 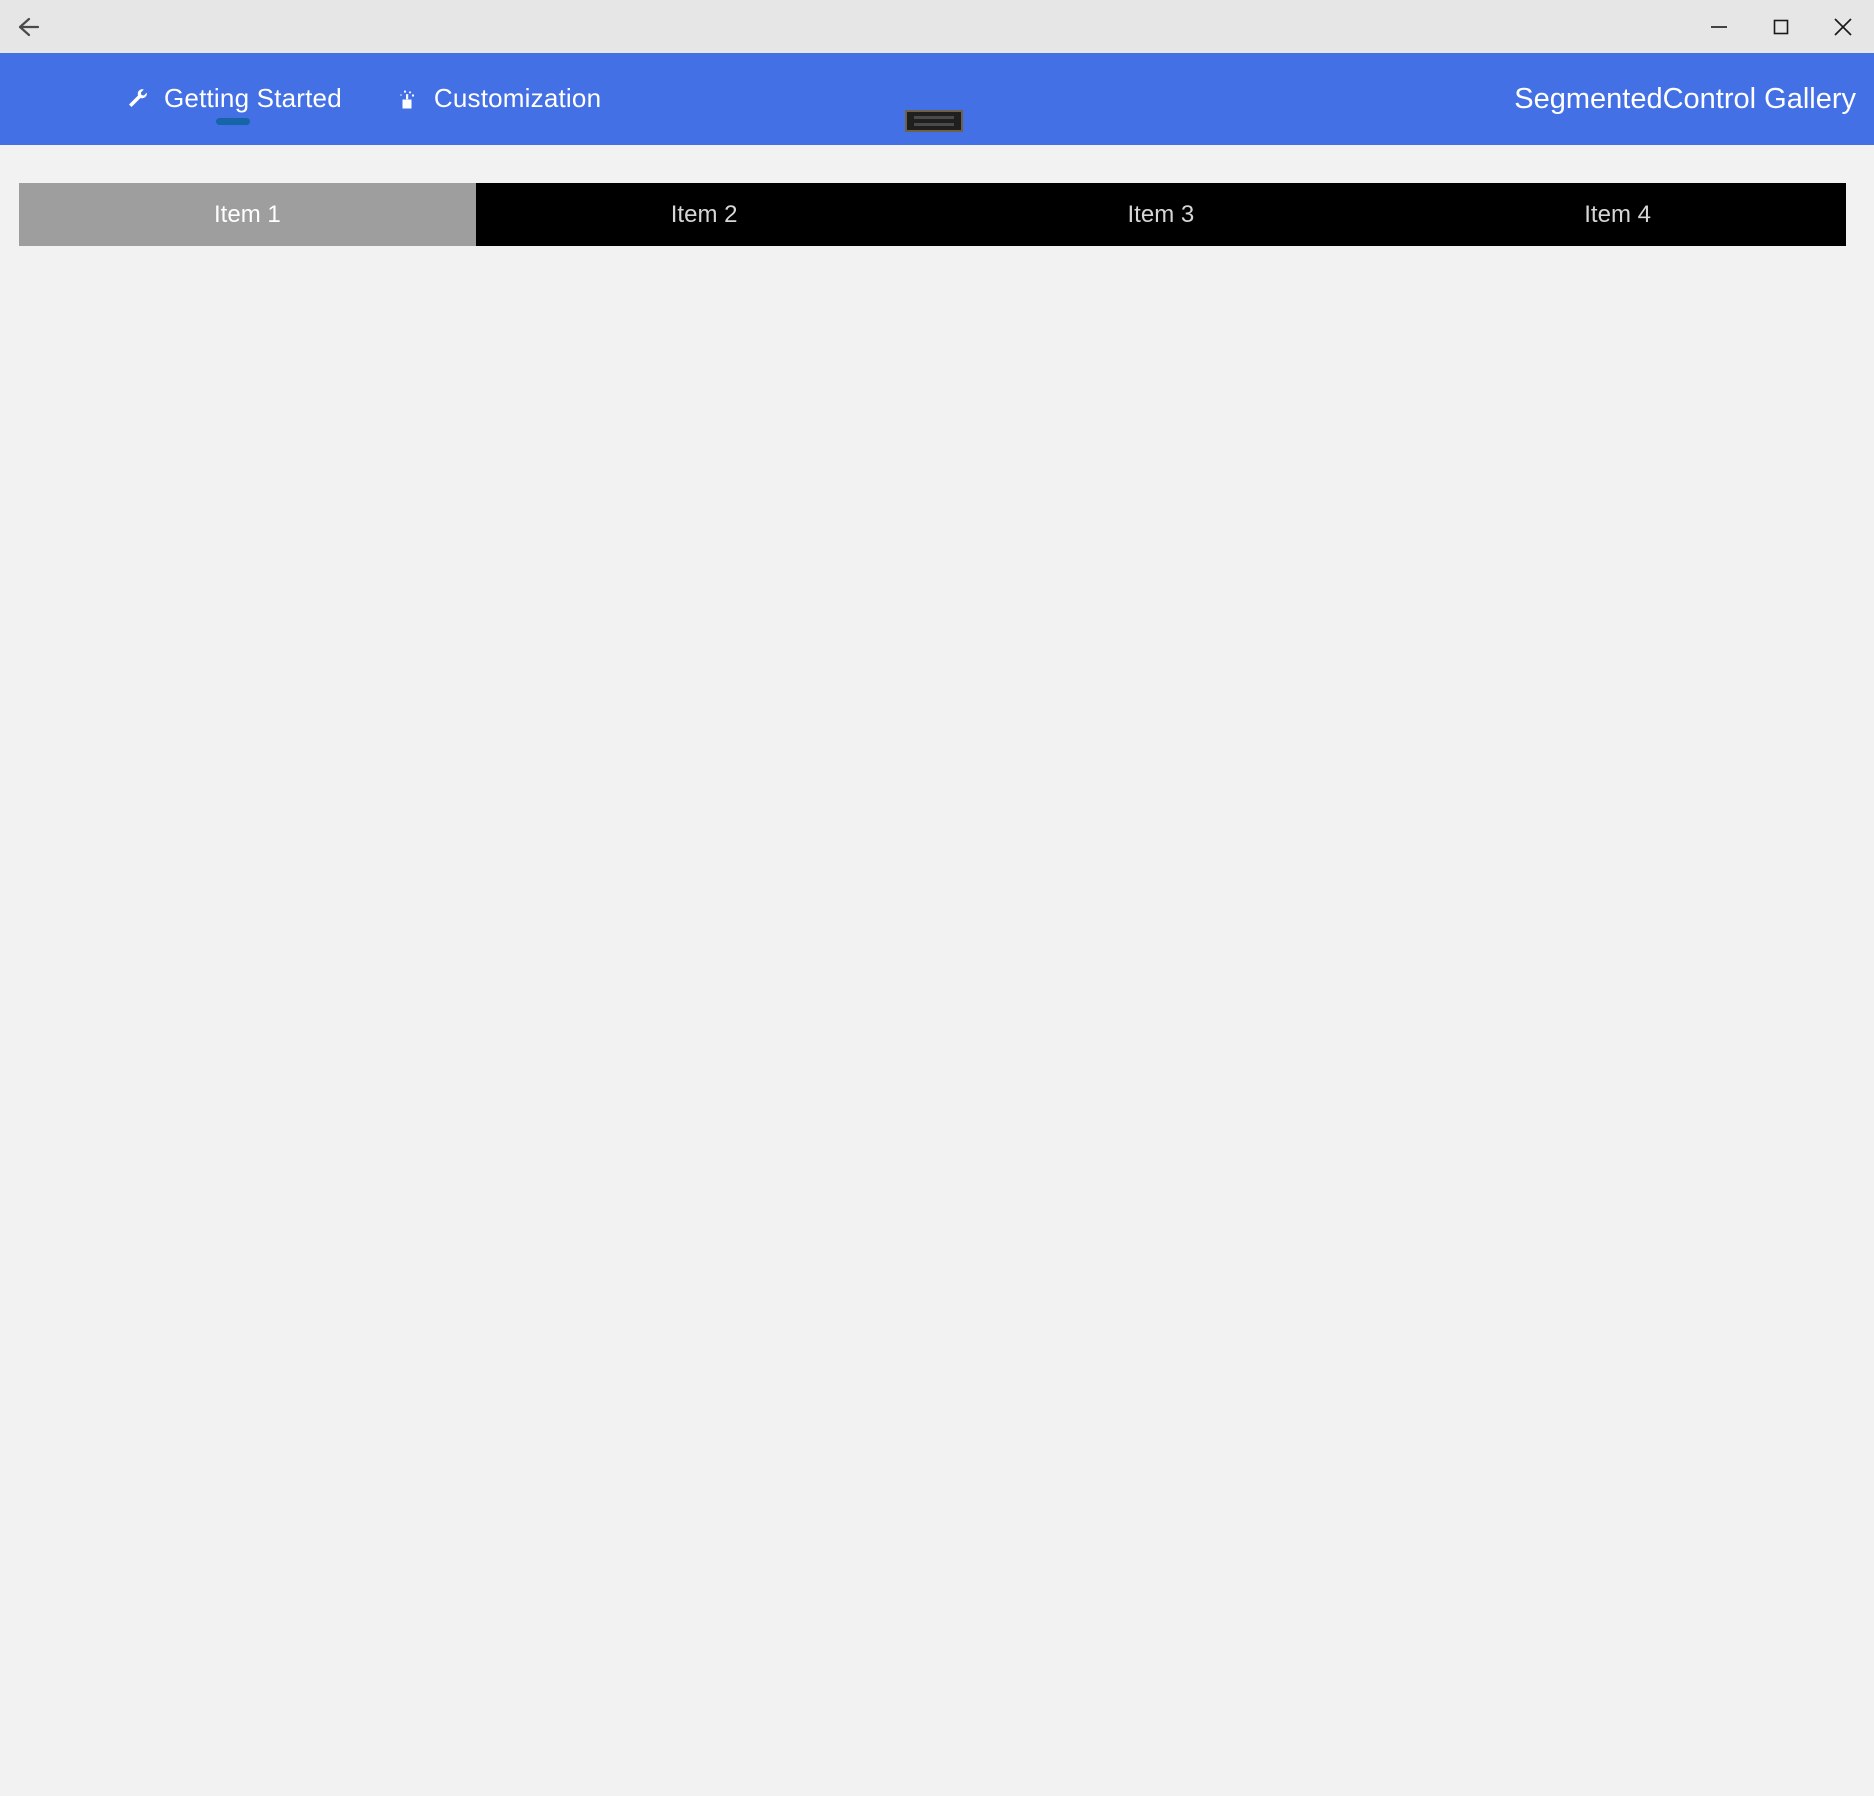 What do you see at coordinates (137, 99) in the screenshot?
I see `wrench-icon` at bounding box center [137, 99].